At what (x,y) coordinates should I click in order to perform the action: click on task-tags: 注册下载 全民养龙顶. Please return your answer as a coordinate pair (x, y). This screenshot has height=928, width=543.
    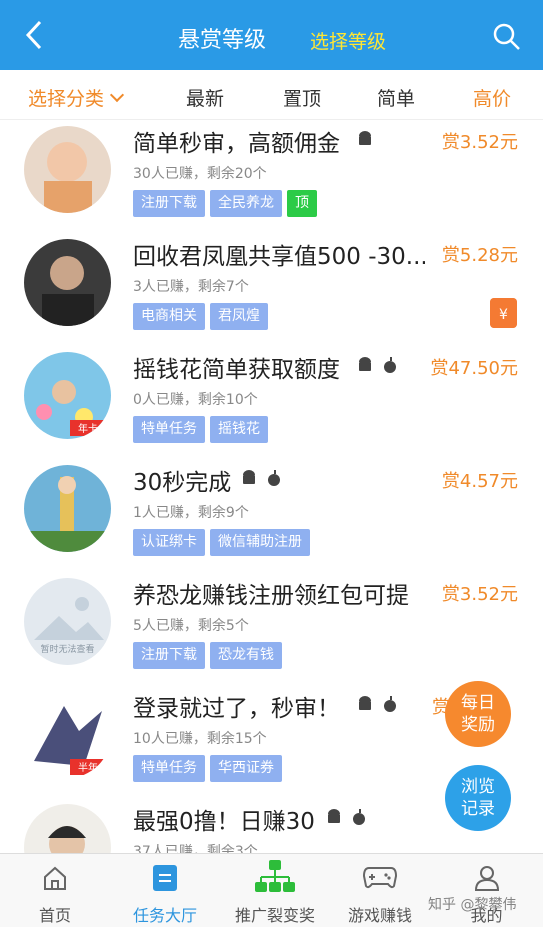
    Looking at the image, I should click on (227, 203).